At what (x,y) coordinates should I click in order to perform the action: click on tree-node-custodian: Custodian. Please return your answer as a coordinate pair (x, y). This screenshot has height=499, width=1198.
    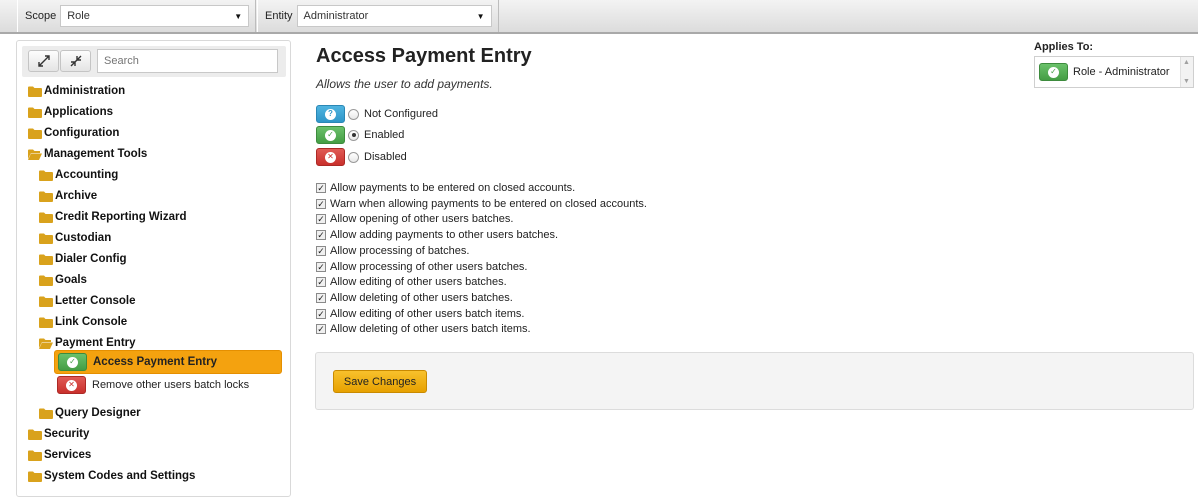
    Looking at the image, I should click on (75, 238).